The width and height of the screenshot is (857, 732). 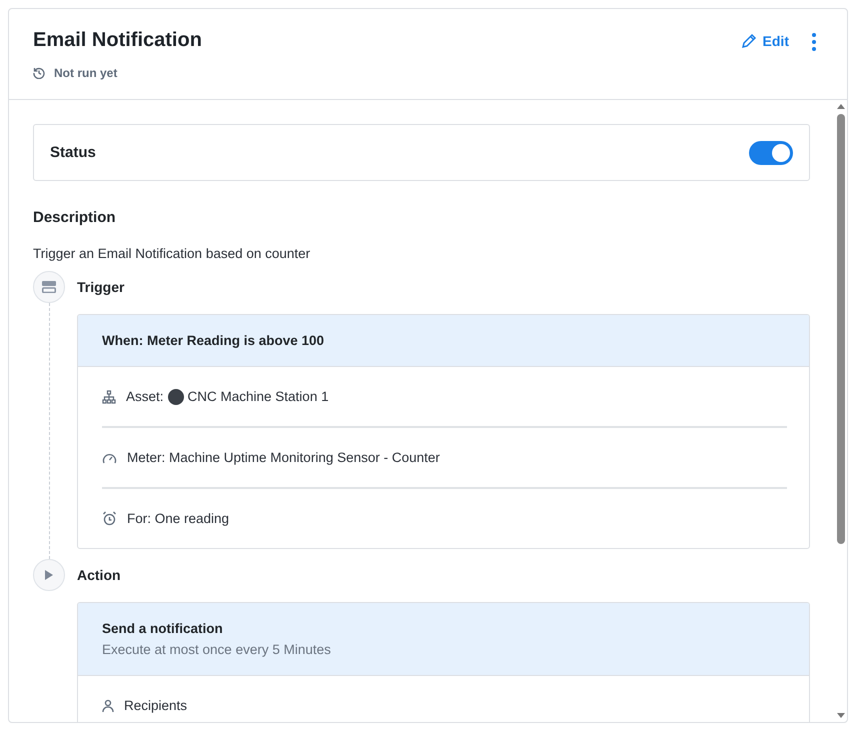 I want to click on asset-photo-placeholder, so click(x=176, y=396).